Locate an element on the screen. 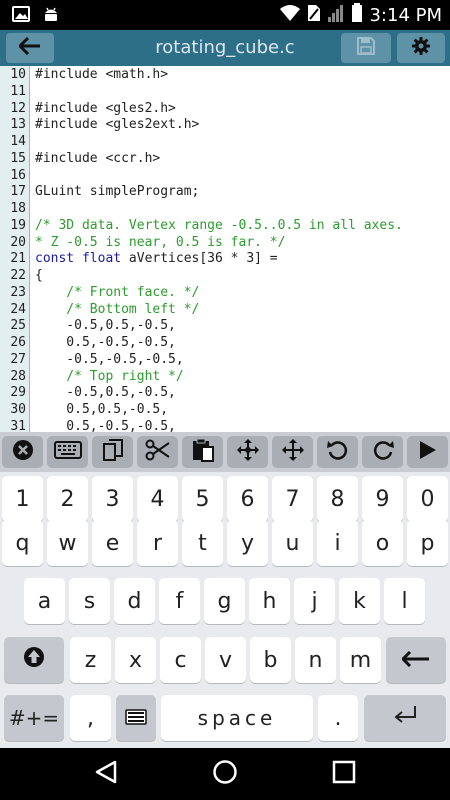 This screenshot has width=450, height=800. key-1: 1 is located at coordinates (22, 499).